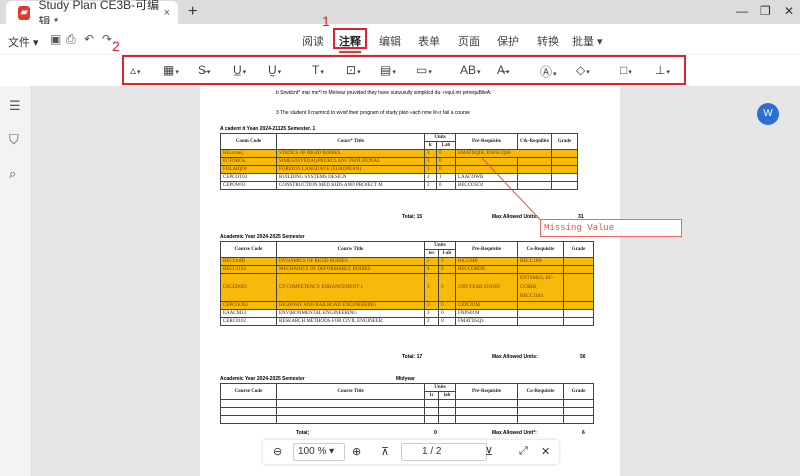 The width and height of the screenshot is (800, 476). I want to click on close-bar-icon: ✕, so click(545, 451).